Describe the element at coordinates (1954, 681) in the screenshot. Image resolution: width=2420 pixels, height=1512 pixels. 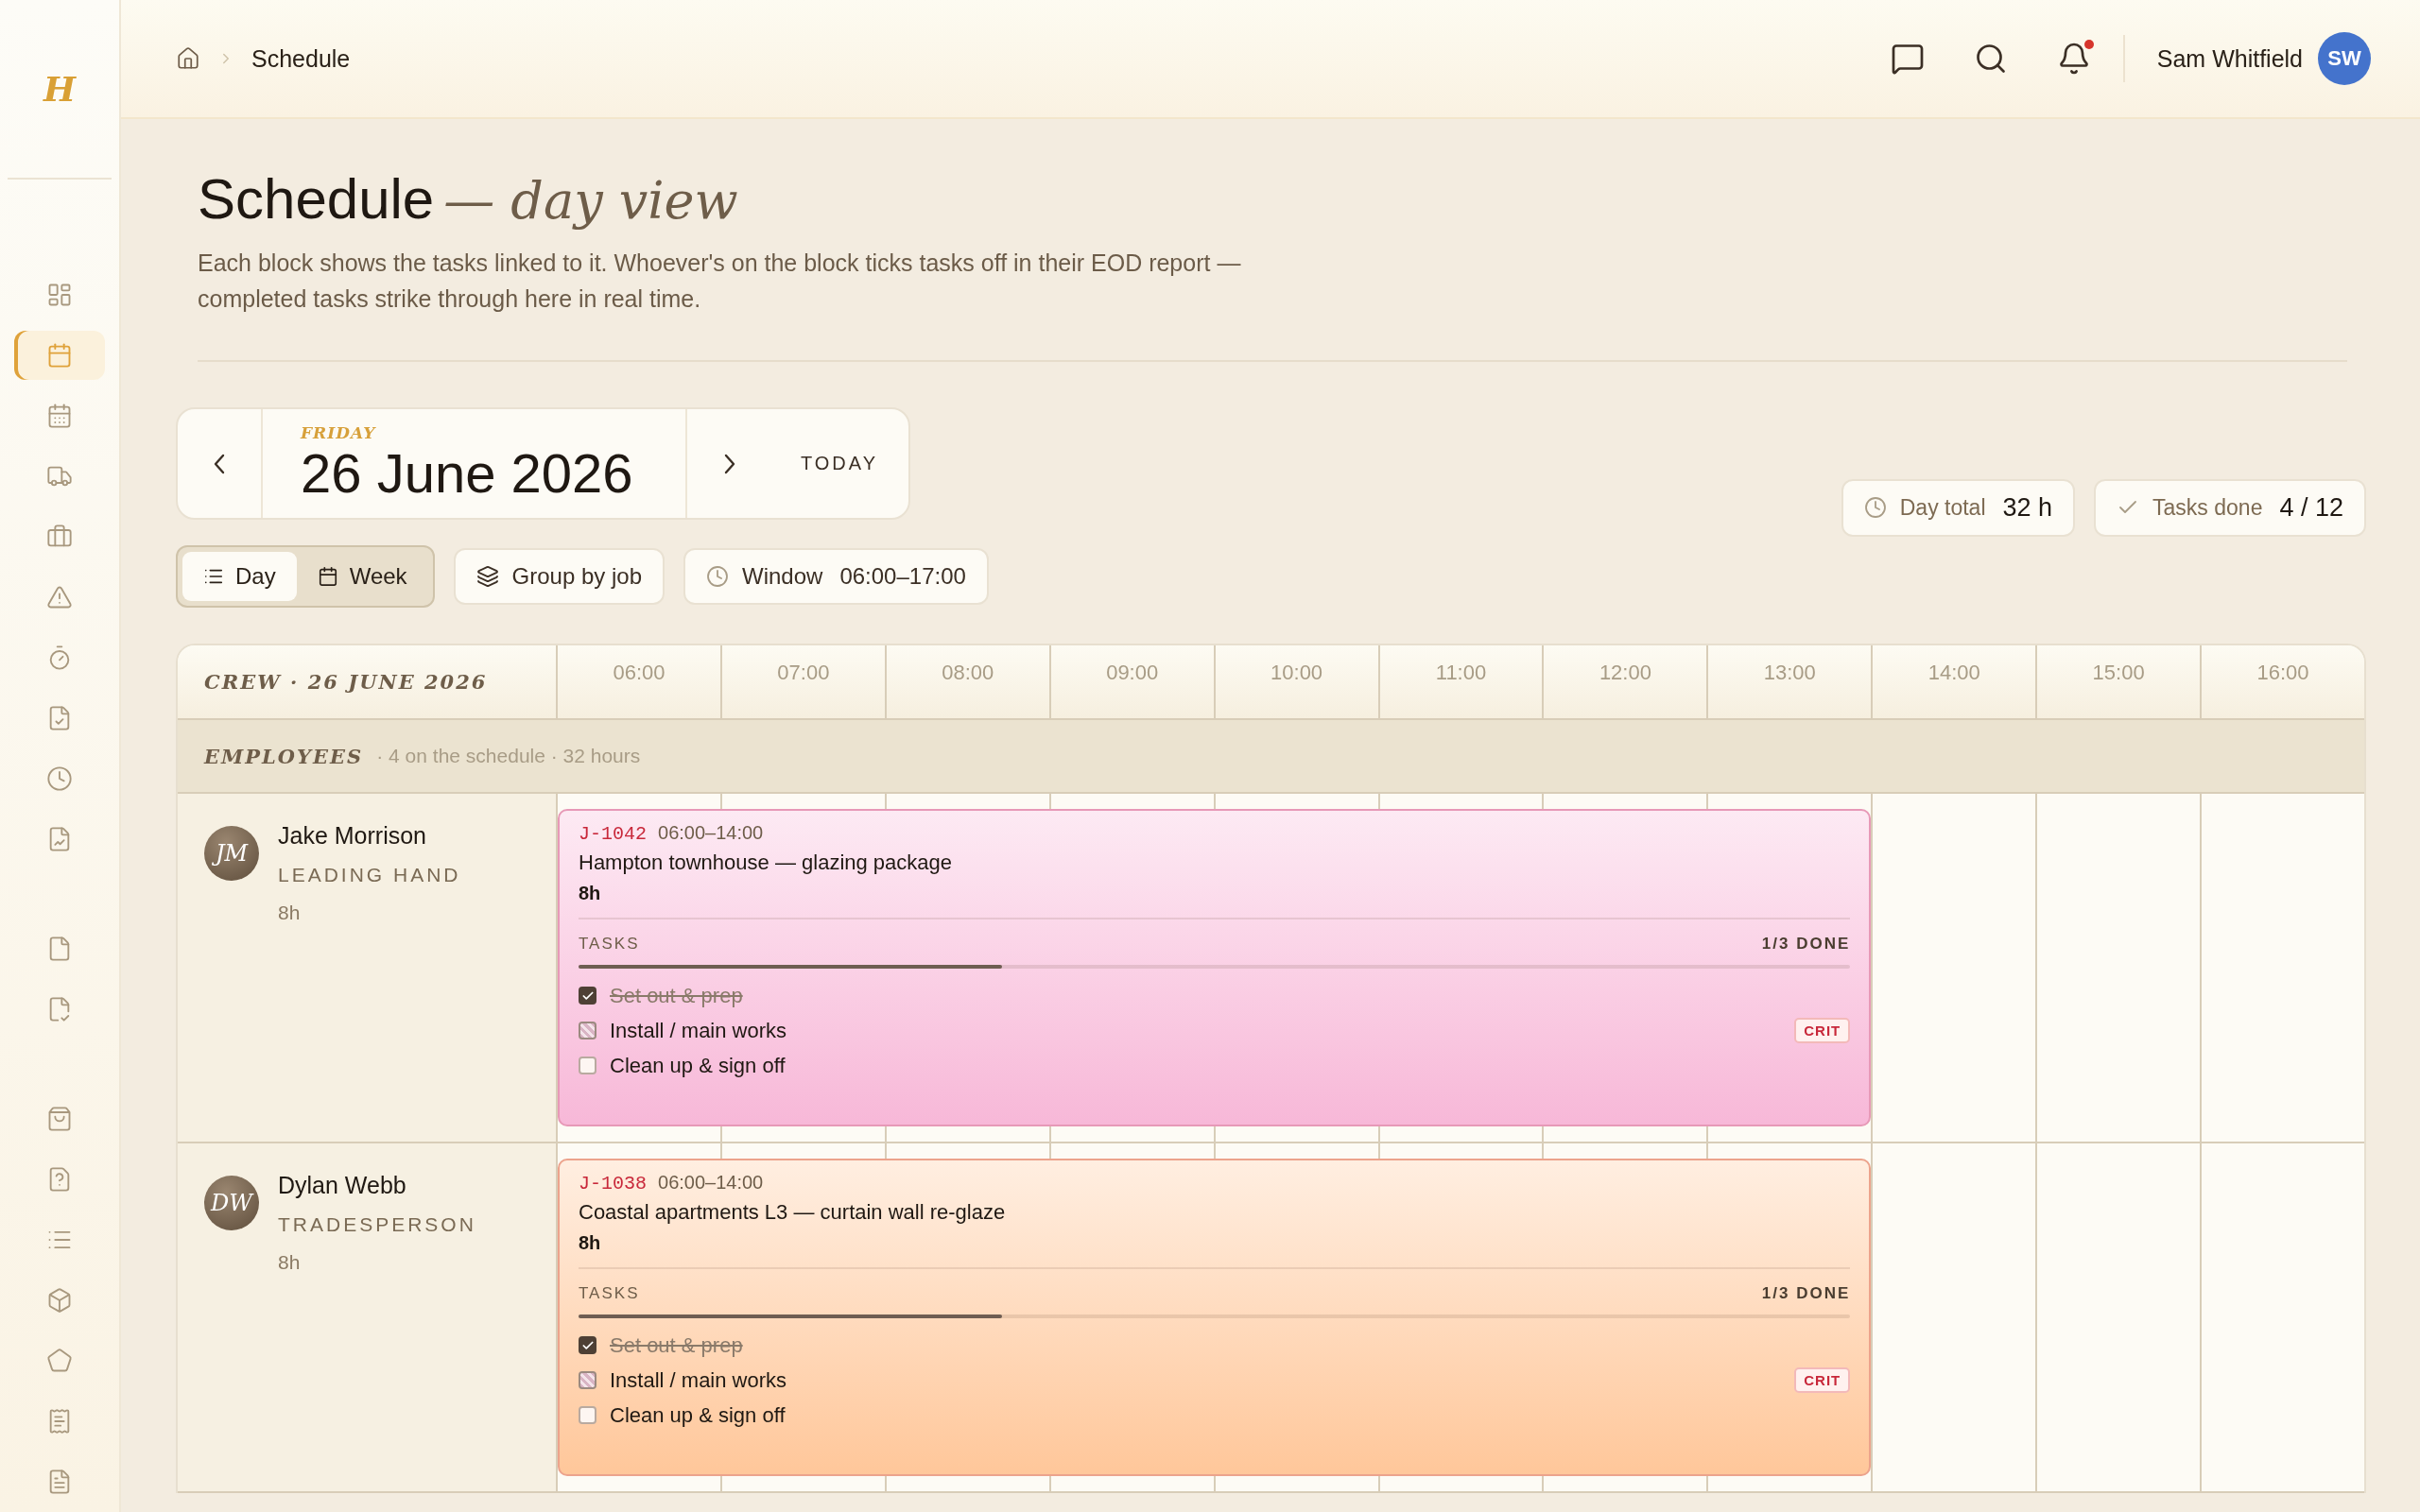
I see `hour-header: 14:00` at that location.